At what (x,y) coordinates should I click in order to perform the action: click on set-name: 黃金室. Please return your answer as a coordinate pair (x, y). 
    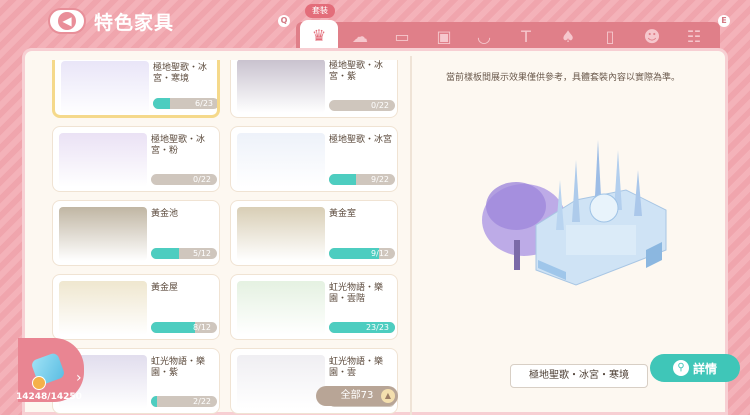
    Looking at the image, I should click on (343, 214).